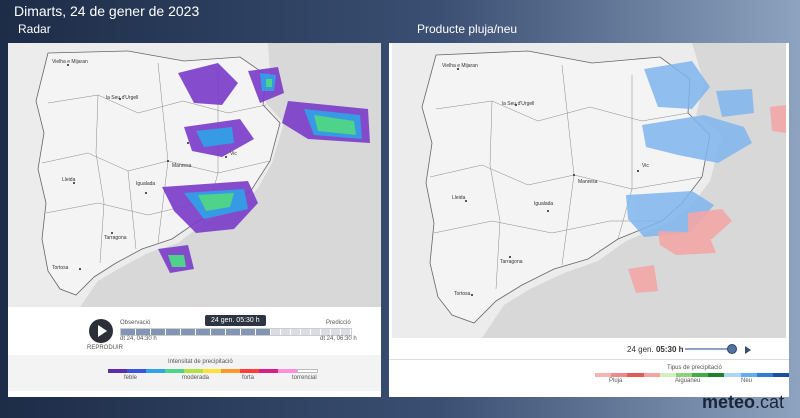 The width and height of the screenshot is (800, 418). What do you see at coordinates (511, 262) in the screenshot?
I see `product-label-tarragona: Tarragona` at bounding box center [511, 262].